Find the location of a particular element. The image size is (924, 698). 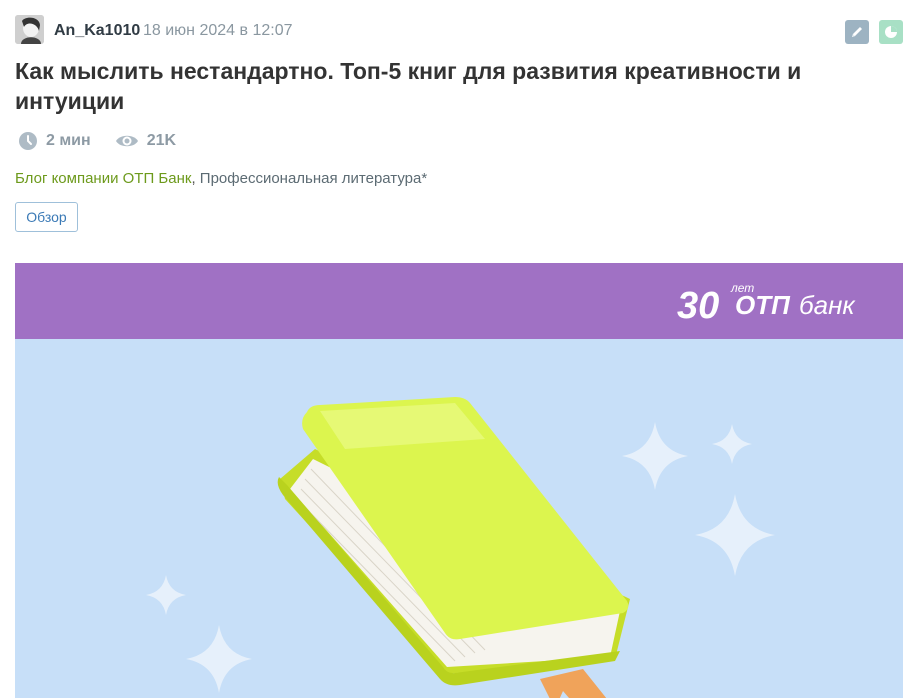

reading-time: 2 мин is located at coordinates (54, 141).